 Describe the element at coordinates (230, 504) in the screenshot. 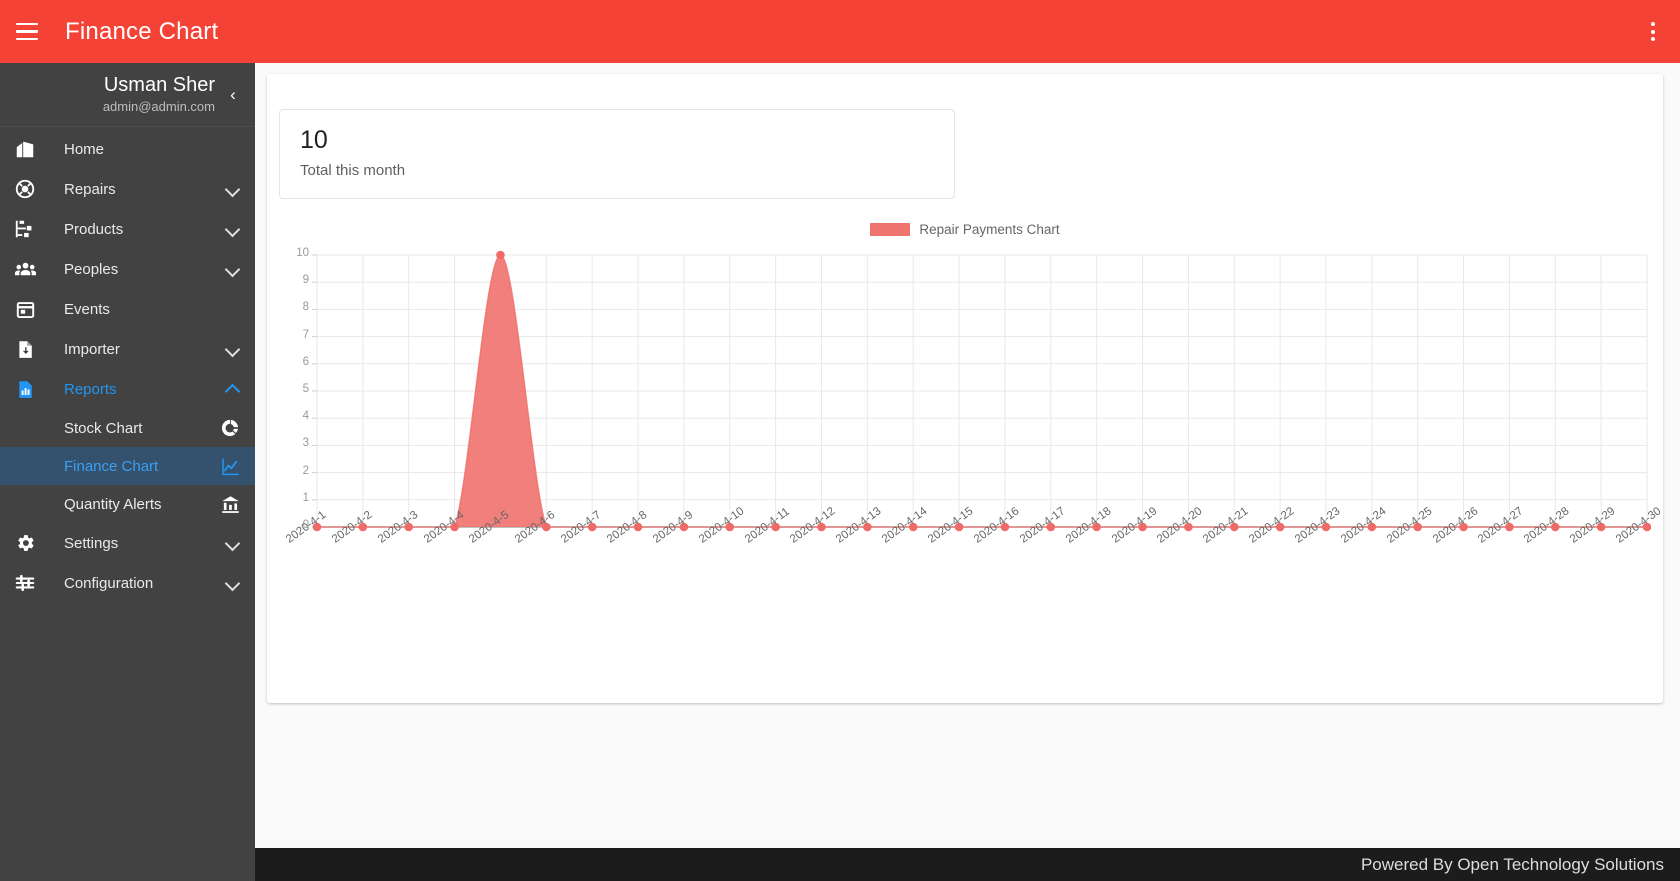

I see `bank-chart-icon` at that location.